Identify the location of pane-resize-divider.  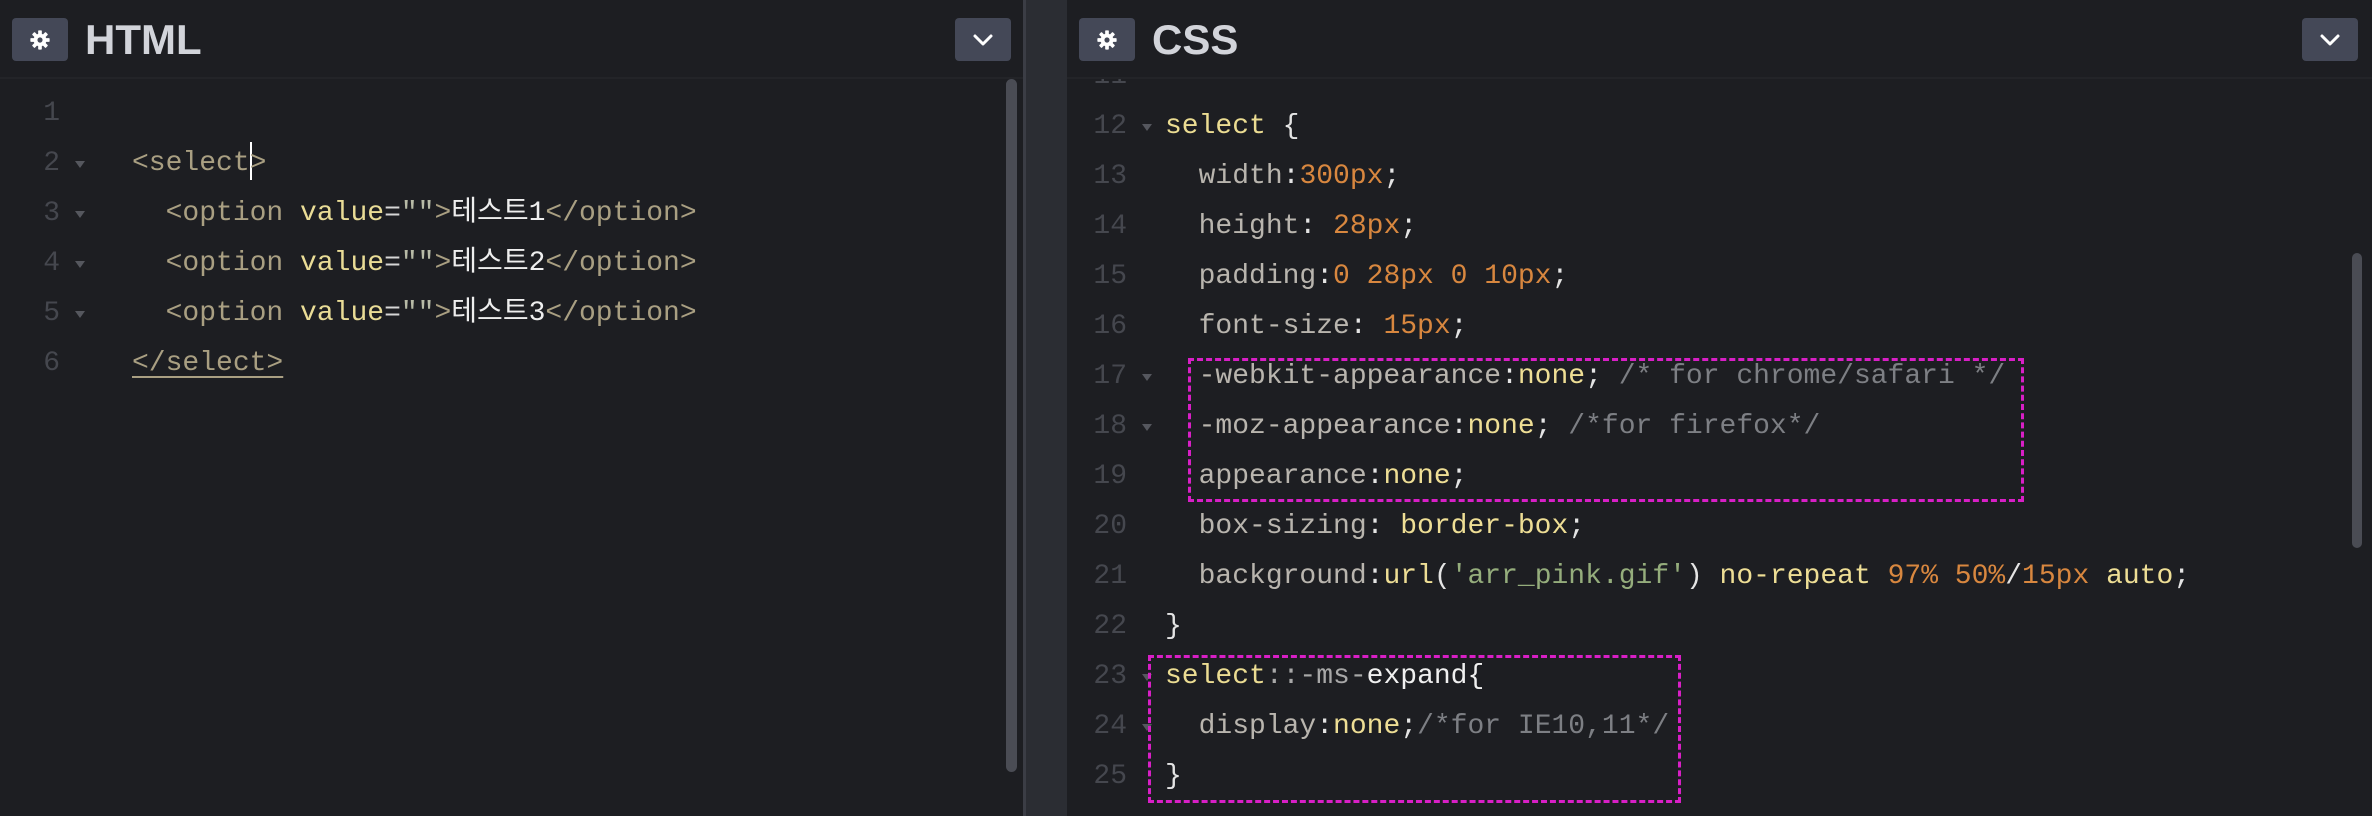
(1045, 408).